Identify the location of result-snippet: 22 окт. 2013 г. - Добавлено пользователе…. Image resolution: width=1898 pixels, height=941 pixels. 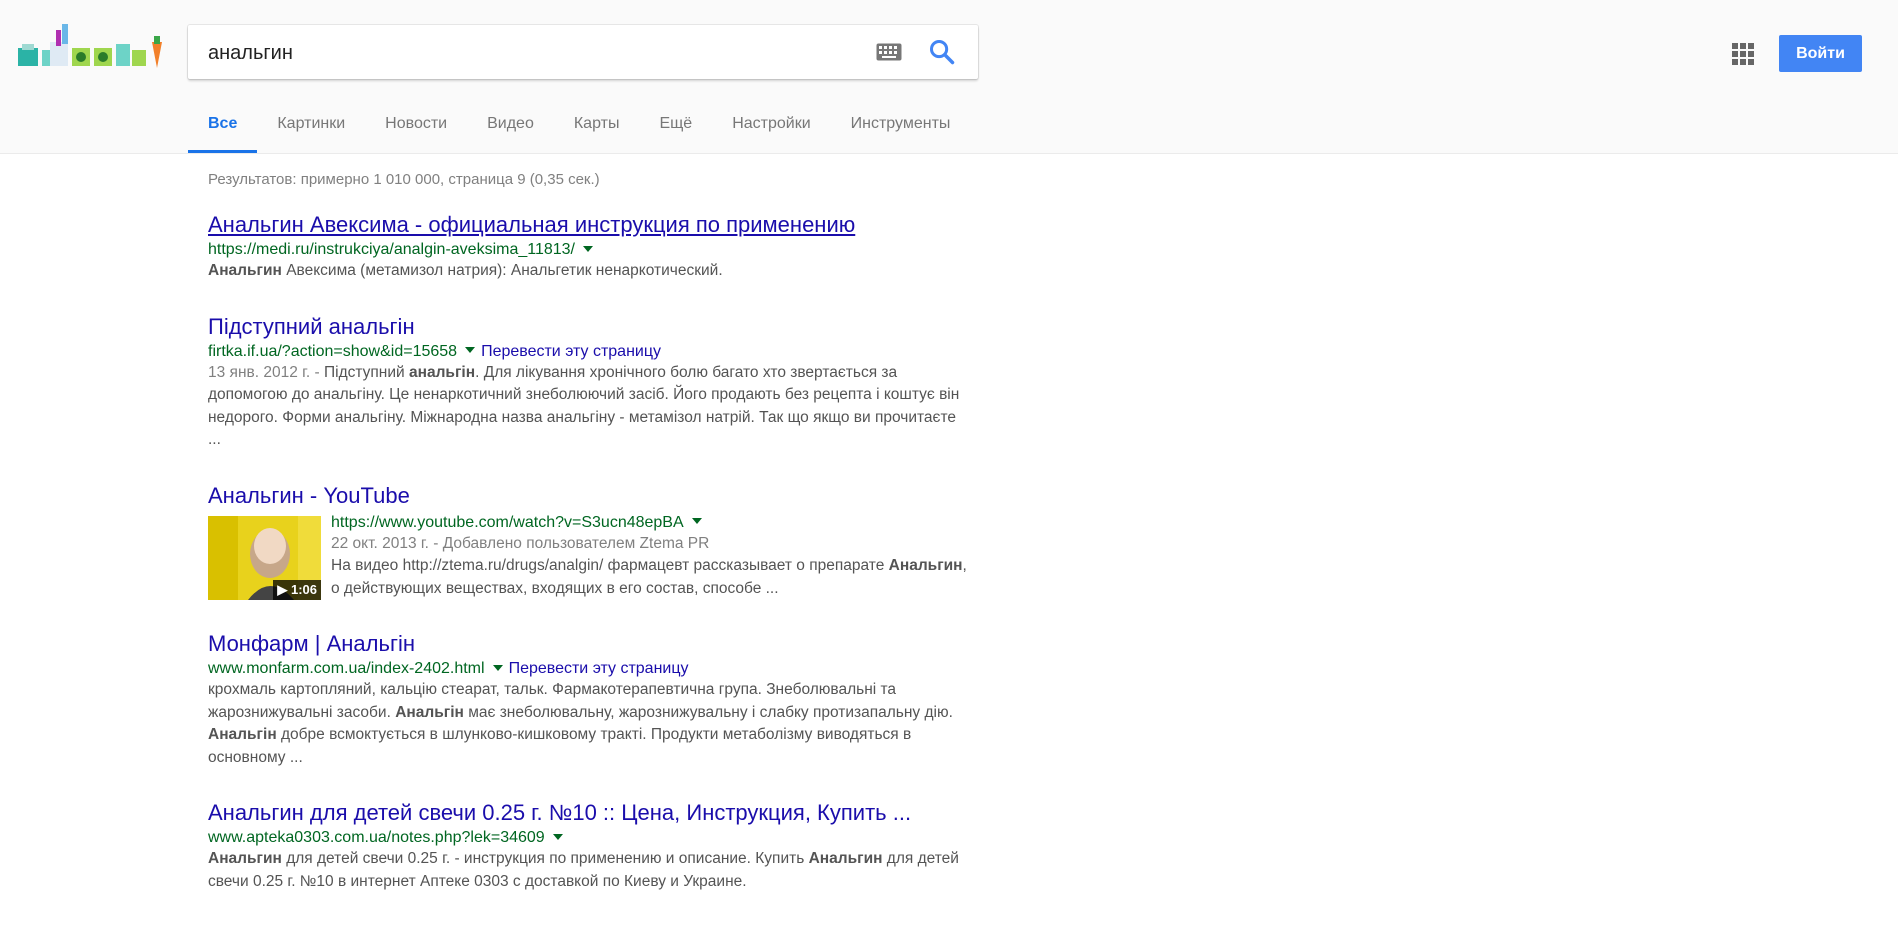
(649, 567).